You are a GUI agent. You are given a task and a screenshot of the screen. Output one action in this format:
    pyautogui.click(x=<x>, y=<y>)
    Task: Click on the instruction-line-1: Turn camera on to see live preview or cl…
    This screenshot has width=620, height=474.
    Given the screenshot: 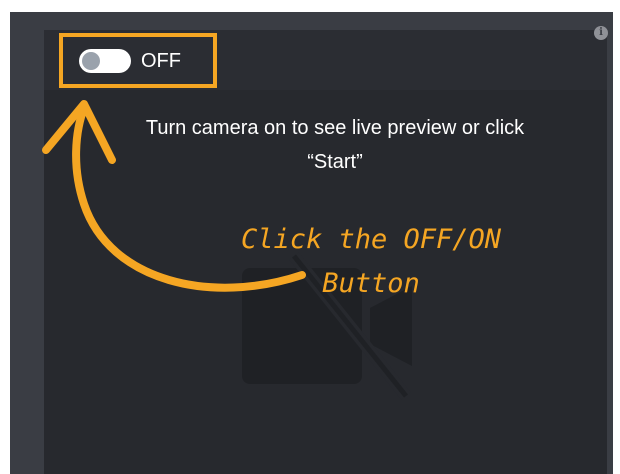 What is the action you would take?
    pyautogui.click(x=335, y=128)
    